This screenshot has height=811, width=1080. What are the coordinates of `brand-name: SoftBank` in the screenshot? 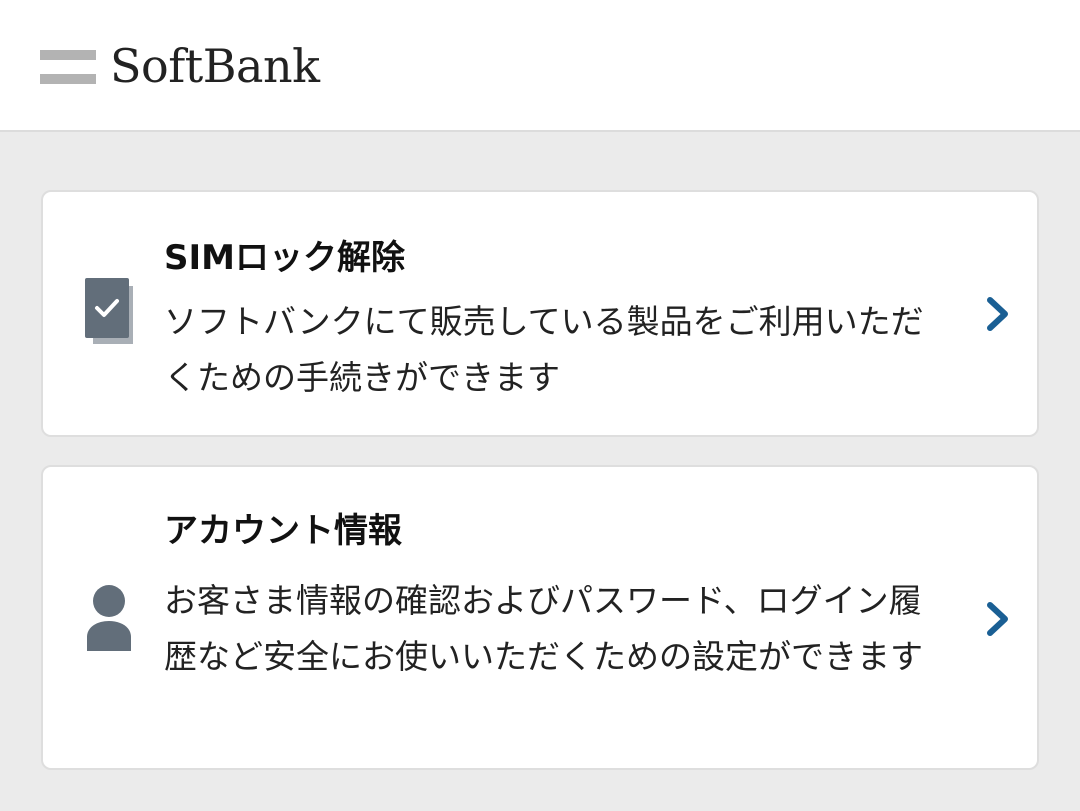 It's located at (215, 66).